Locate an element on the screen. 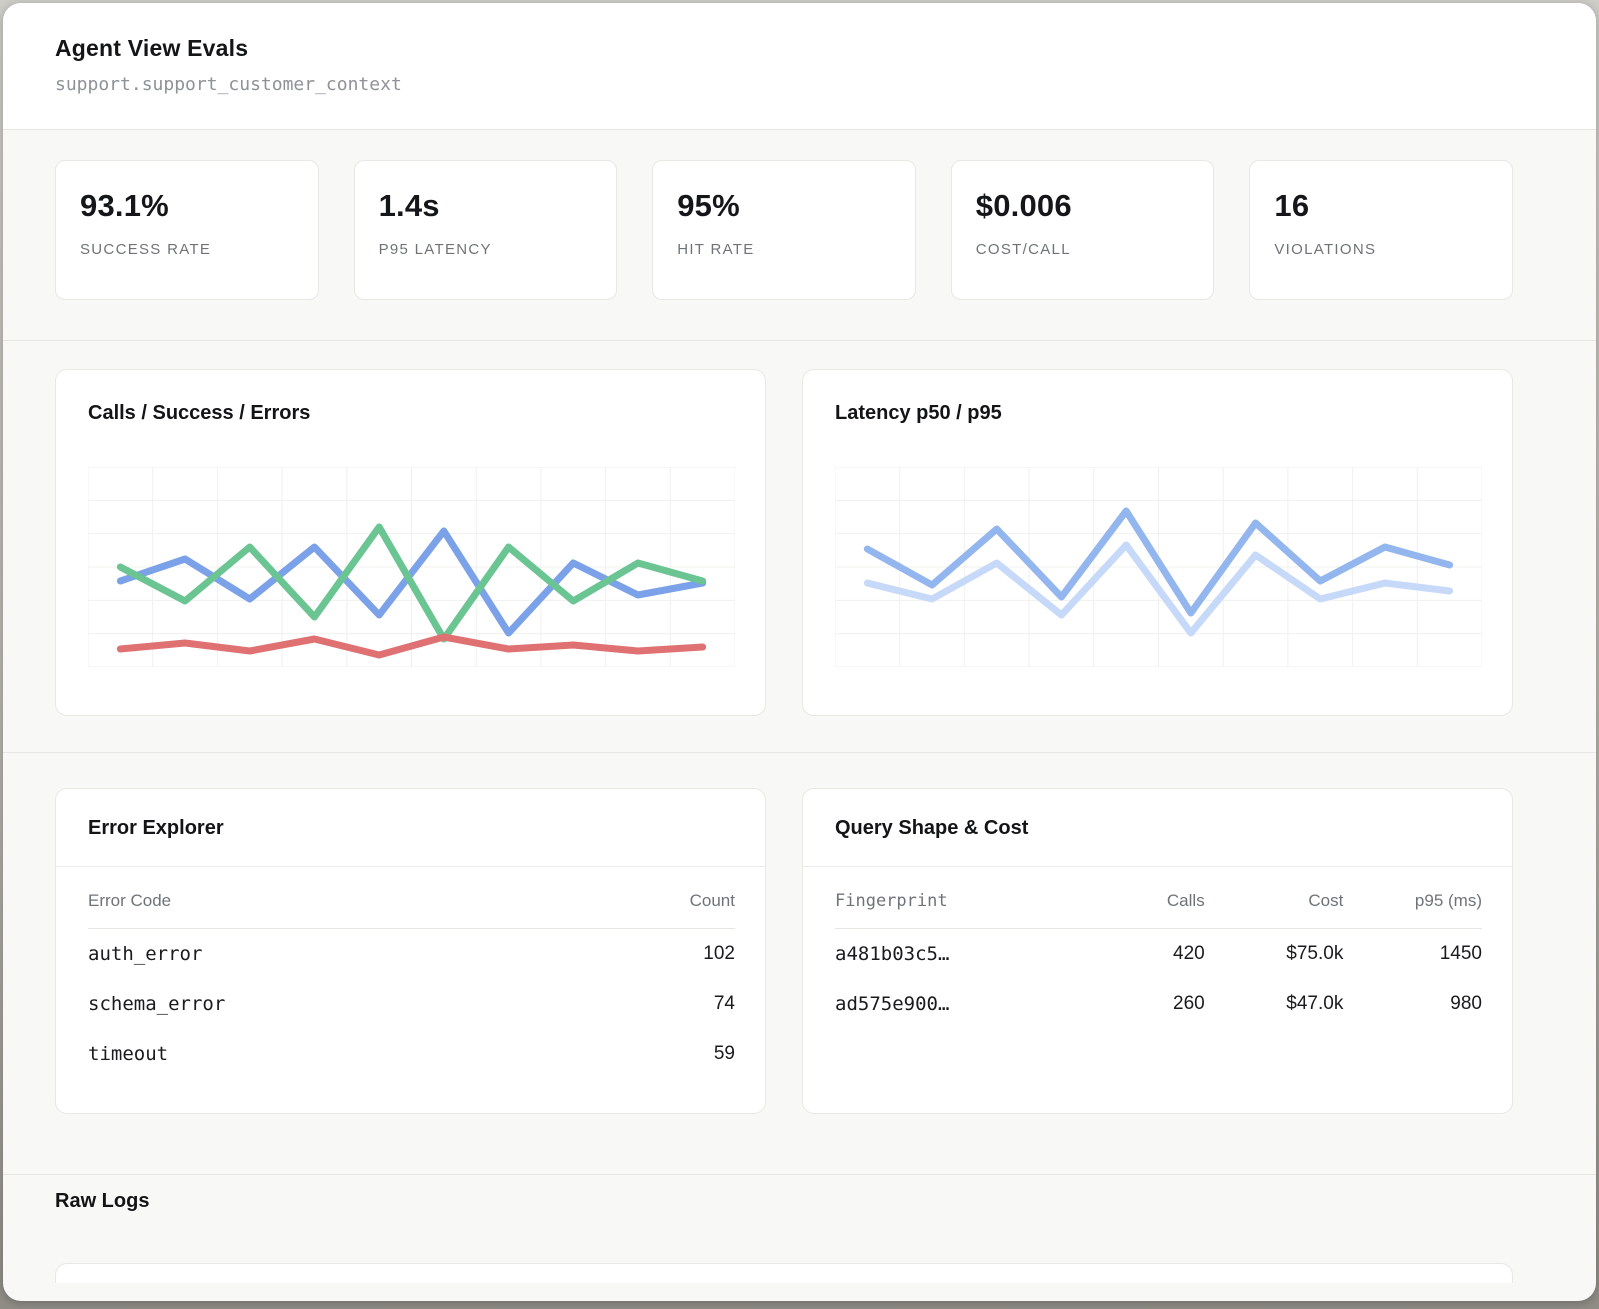 Image resolution: width=1599 pixels, height=1309 pixels. error-code-cell: timeout is located at coordinates (128, 1054).